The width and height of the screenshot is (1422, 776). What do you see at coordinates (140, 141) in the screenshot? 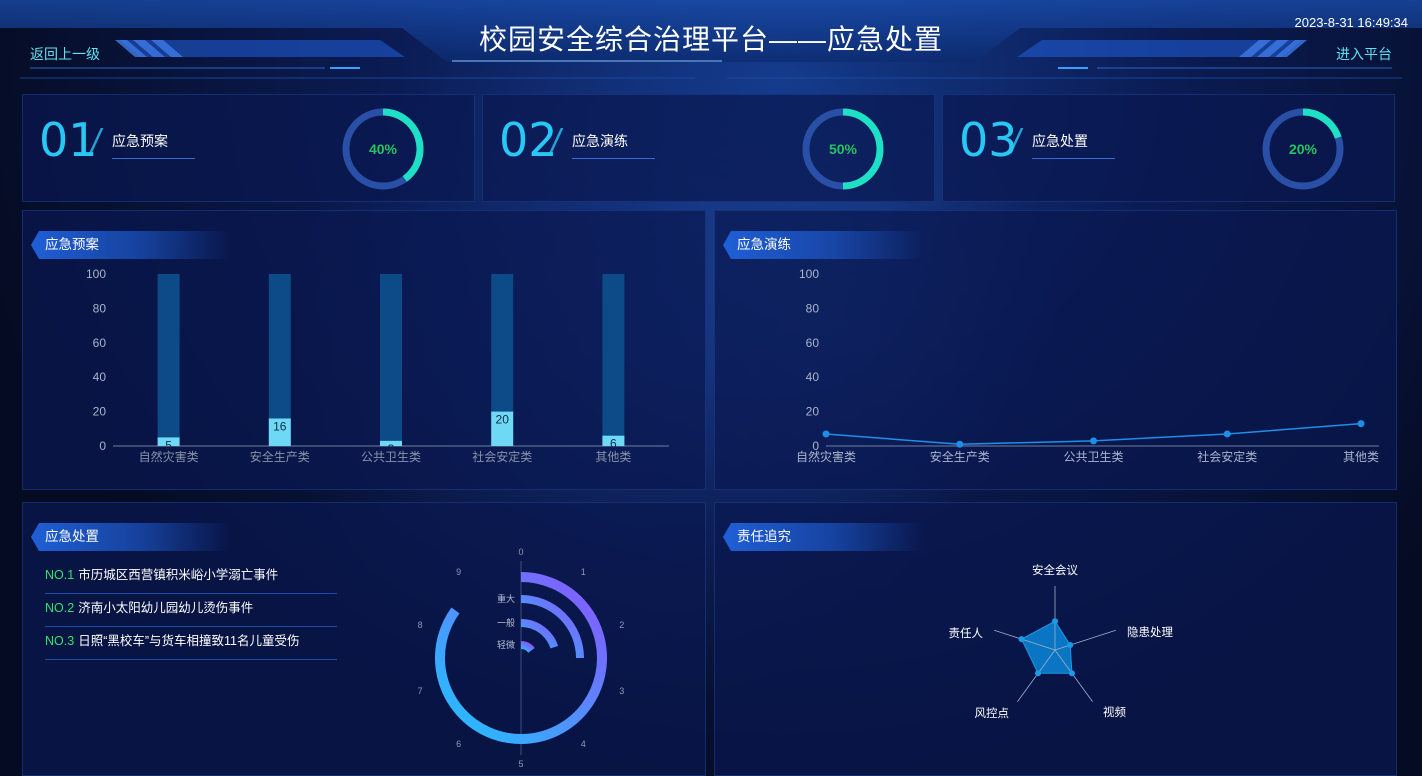
I see `kpi-label: 应急预案` at bounding box center [140, 141].